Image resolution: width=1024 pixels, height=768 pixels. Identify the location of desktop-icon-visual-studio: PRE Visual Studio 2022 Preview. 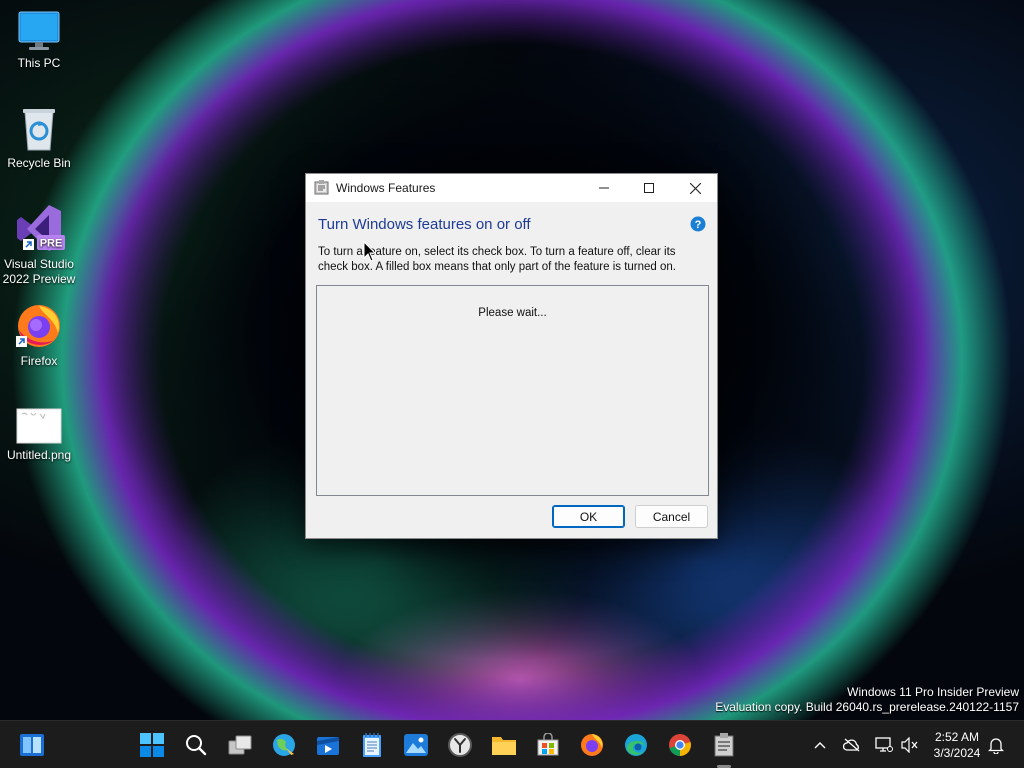
(39, 245).